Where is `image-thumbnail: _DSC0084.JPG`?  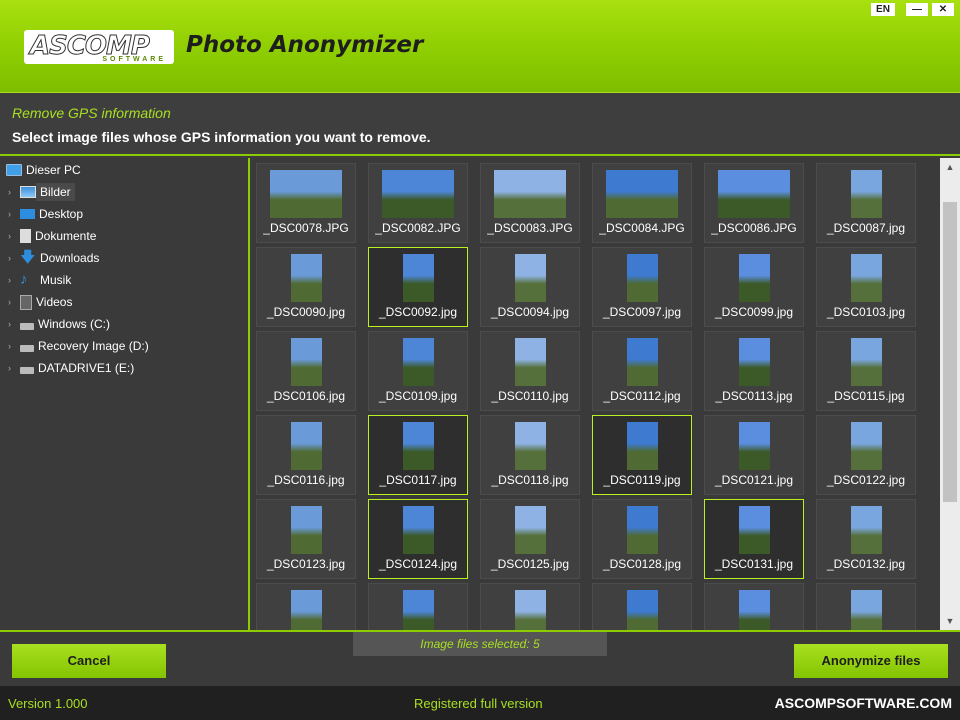 image-thumbnail: _DSC0084.JPG is located at coordinates (642, 203).